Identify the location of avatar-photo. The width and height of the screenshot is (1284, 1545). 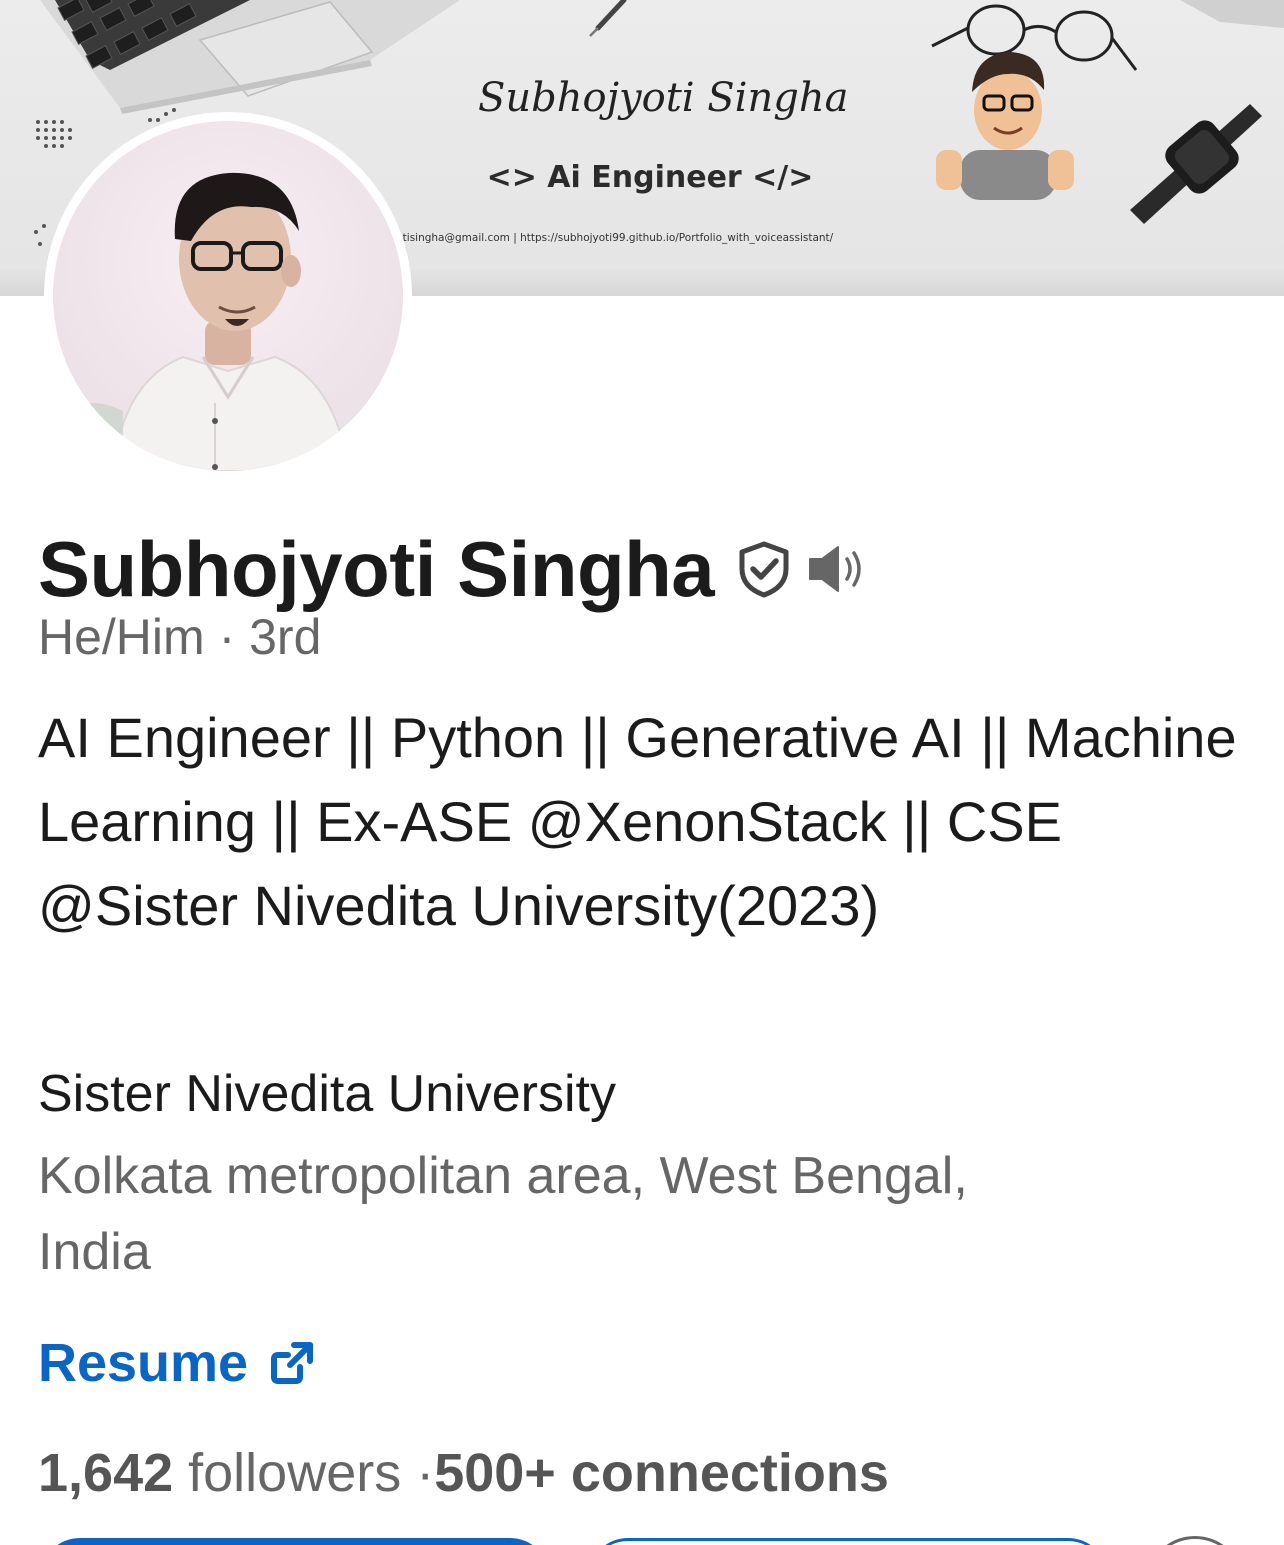
(228, 296).